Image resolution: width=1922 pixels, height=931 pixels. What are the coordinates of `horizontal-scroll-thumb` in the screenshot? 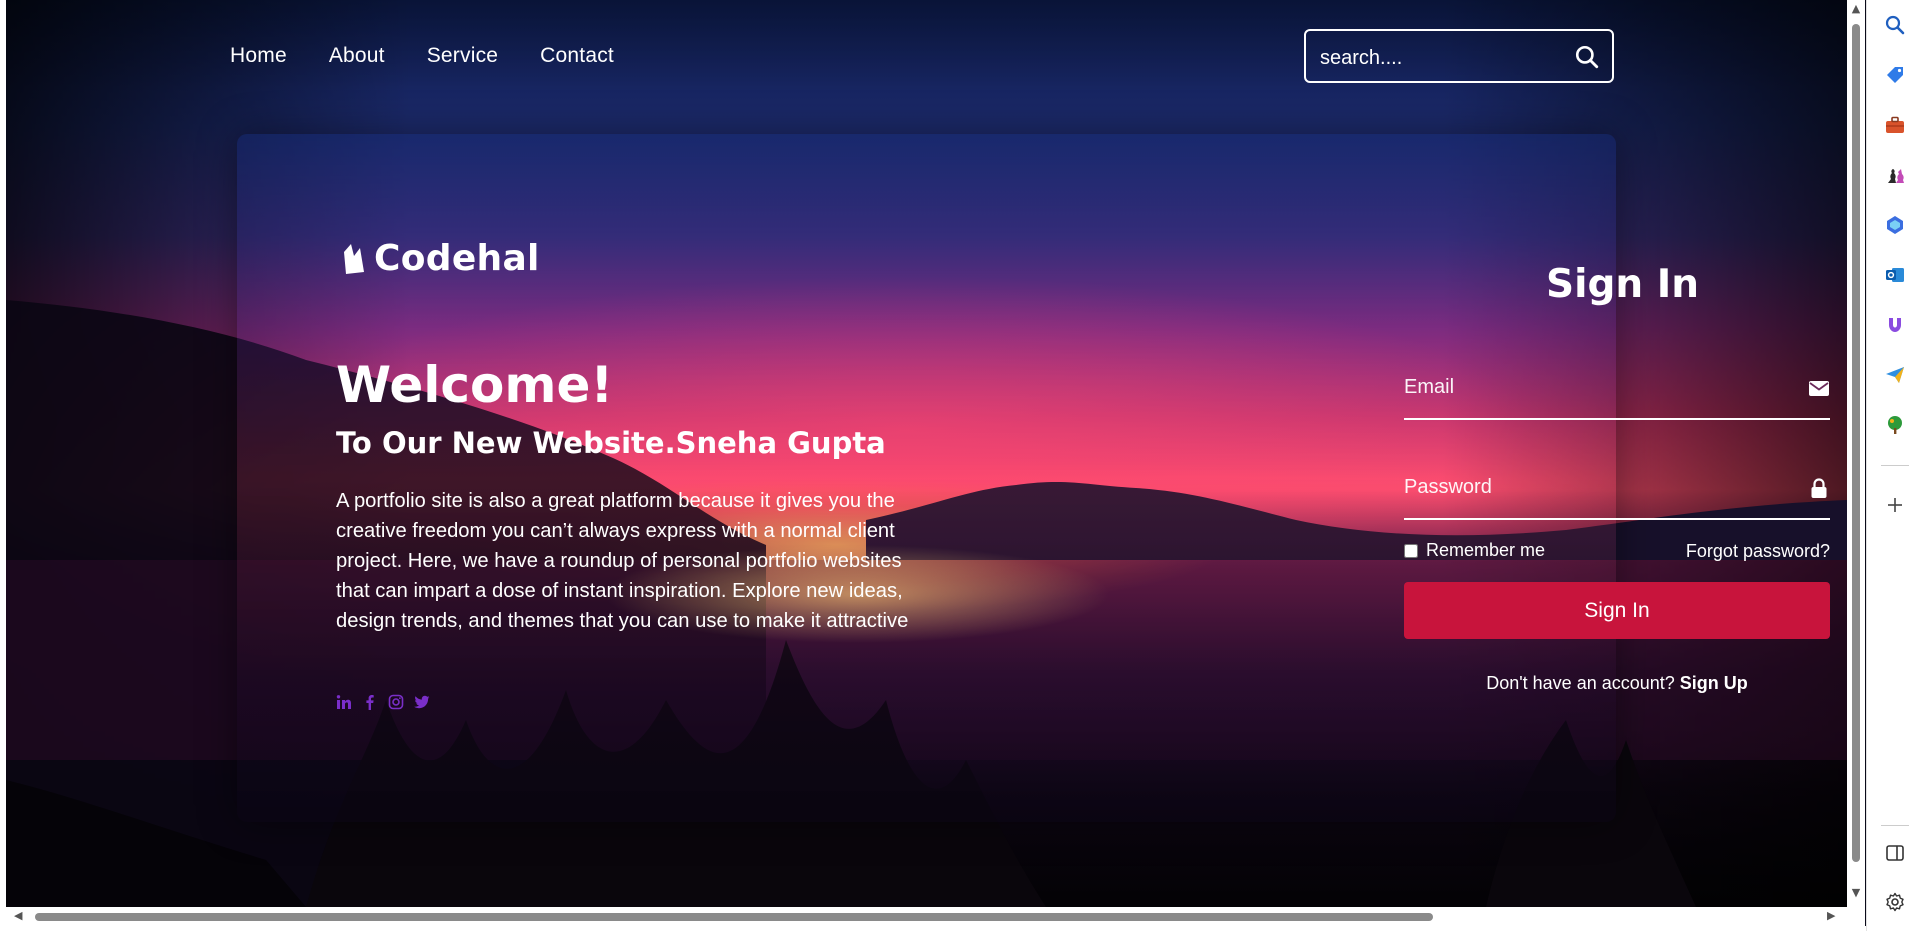 It's located at (734, 917).